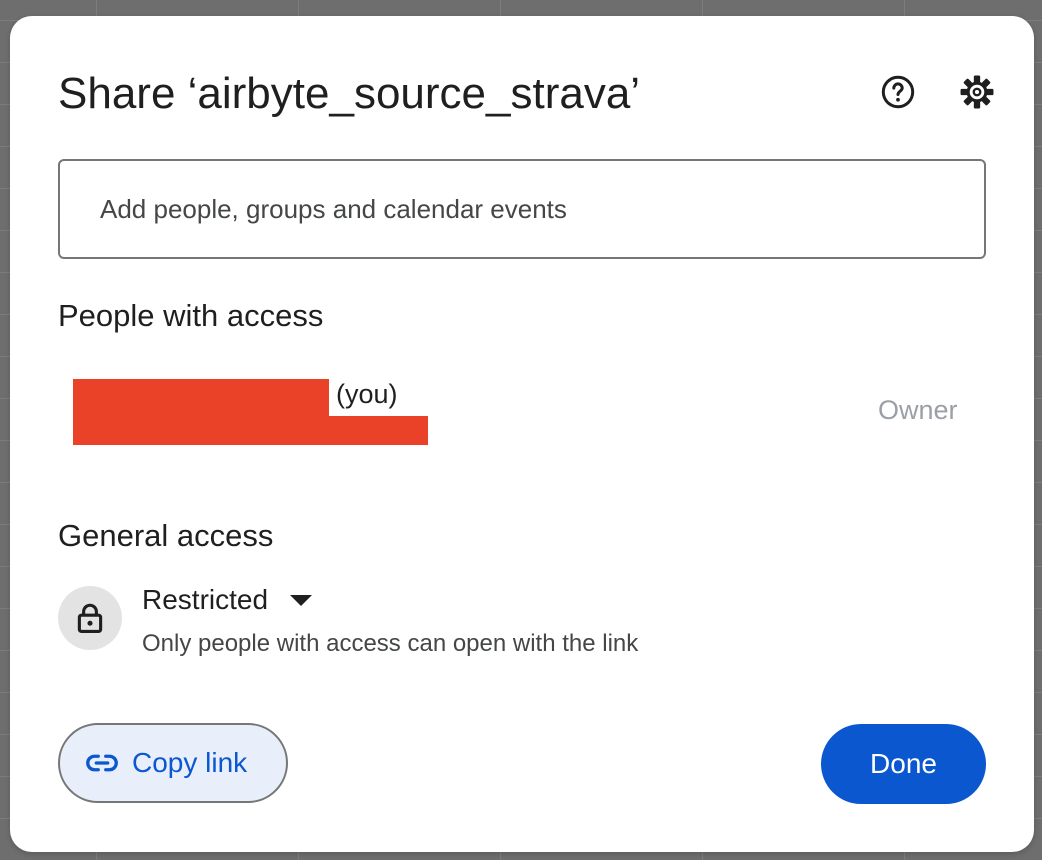  I want to click on lock-avatar, so click(90, 618).